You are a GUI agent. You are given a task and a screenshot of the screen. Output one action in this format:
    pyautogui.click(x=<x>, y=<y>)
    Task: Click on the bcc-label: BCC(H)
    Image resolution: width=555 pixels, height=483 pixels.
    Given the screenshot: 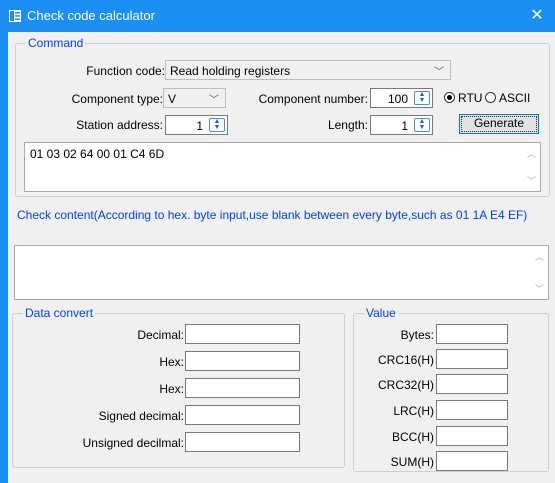 What is the action you would take?
    pyautogui.click(x=413, y=437)
    